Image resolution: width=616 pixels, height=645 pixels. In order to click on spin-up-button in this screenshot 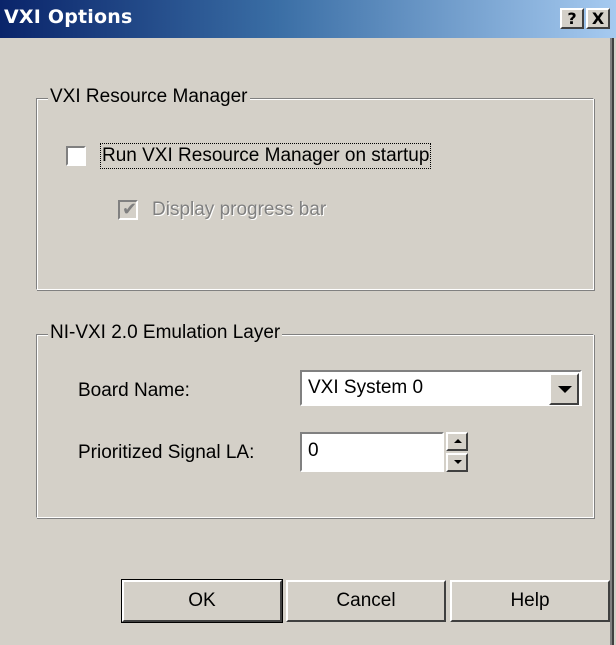, I will do `click(457, 441)`.